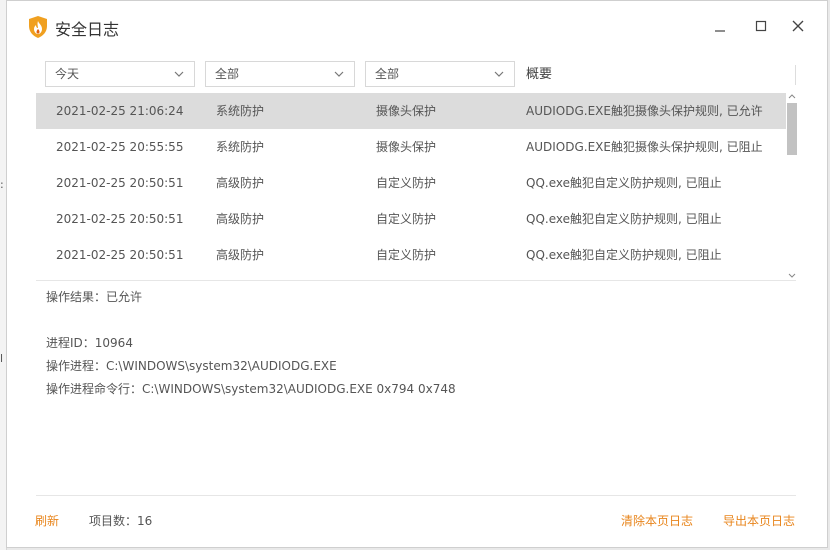 The width and height of the screenshot is (830, 550). I want to click on title-bar: 安全日志, so click(417, 26).